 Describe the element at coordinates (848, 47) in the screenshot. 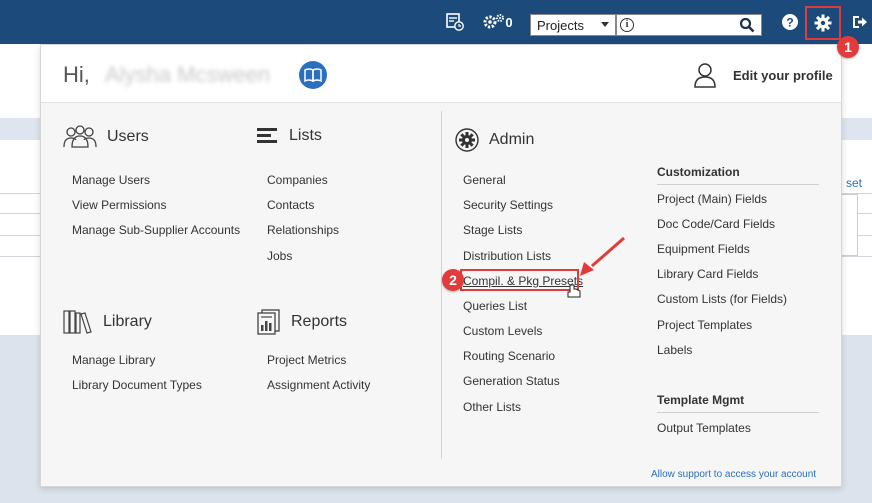

I see `annotation-badge-1: 1` at that location.